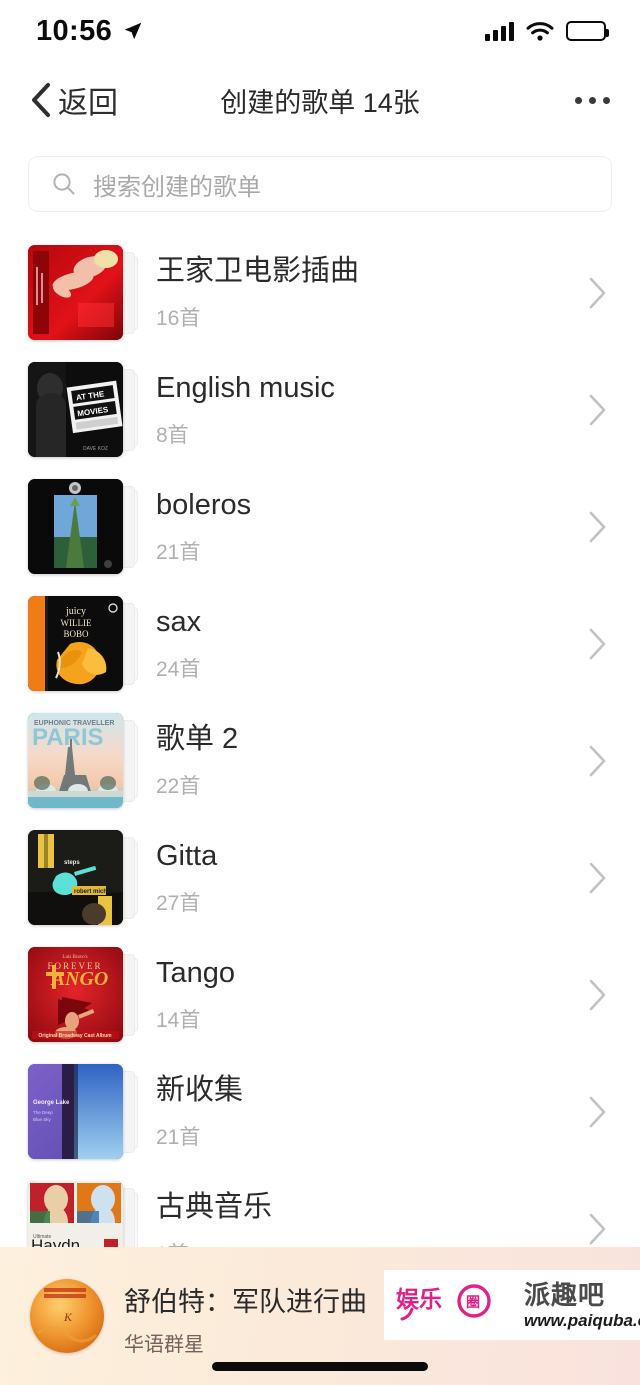 This screenshot has height=1385, width=640. What do you see at coordinates (320, 1366) in the screenshot?
I see `home-indicator` at bounding box center [320, 1366].